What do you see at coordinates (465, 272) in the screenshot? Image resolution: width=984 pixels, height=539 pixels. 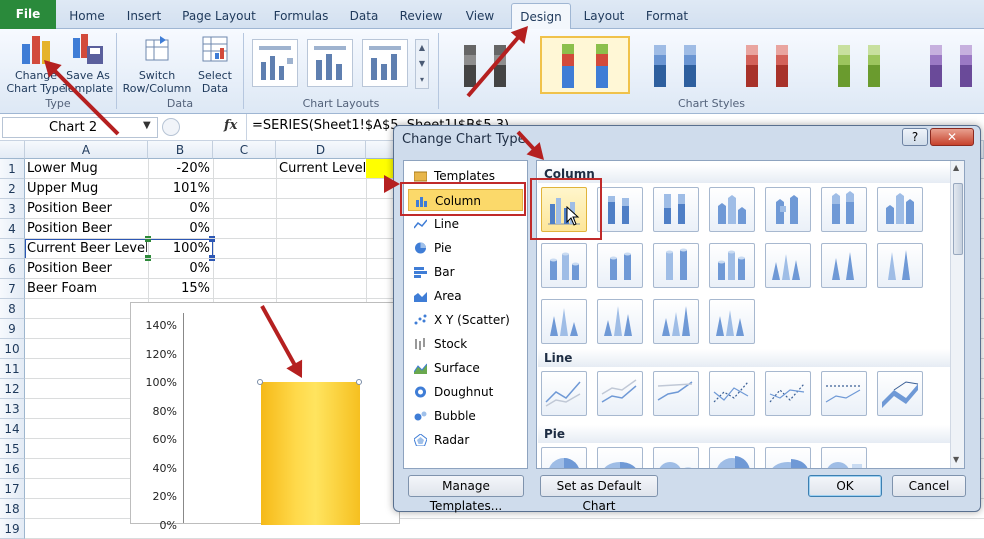 I see `category-bar: Bar` at bounding box center [465, 272].